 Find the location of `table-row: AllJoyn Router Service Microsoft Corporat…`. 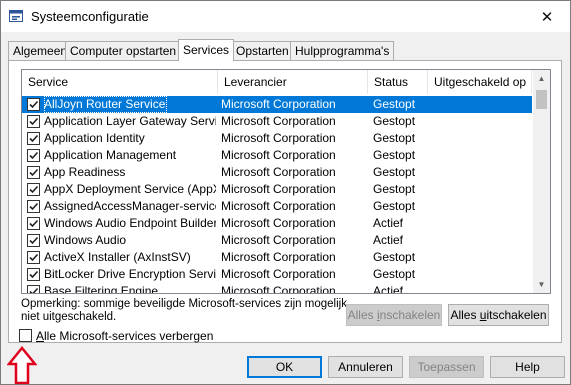

table-row: AllJoyn Router Service Microsoft Corporat… is located at coordinates (277, 104).